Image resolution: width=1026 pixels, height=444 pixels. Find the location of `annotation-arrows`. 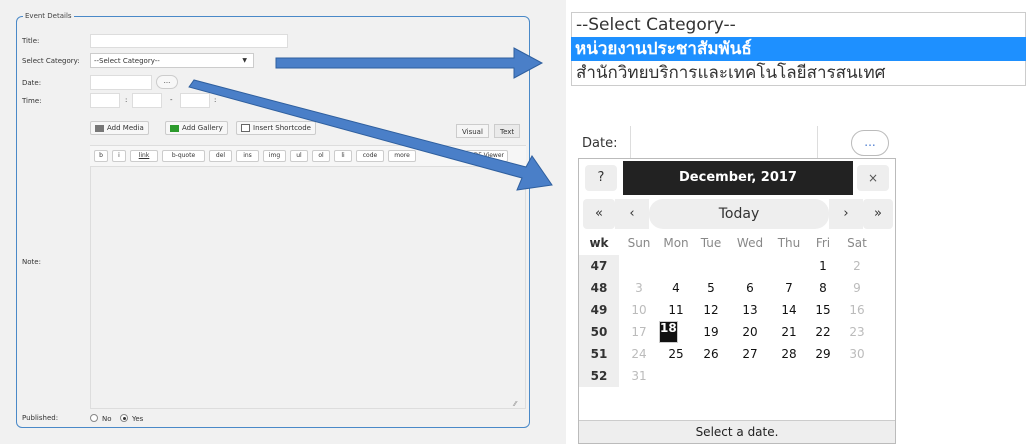

annotation-arrows is located at coordinates (370, 119).